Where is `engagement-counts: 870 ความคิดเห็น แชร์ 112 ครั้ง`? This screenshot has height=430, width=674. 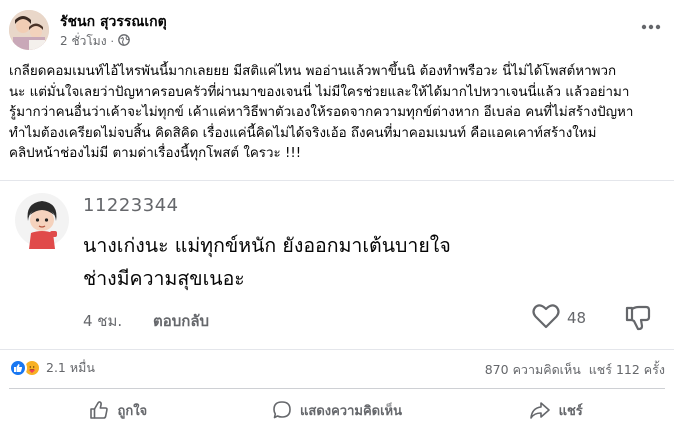
engagement-counts: 870 ความคิดเห็น แชร์ 112 ครั้ง is located at coordinates (575, 370).